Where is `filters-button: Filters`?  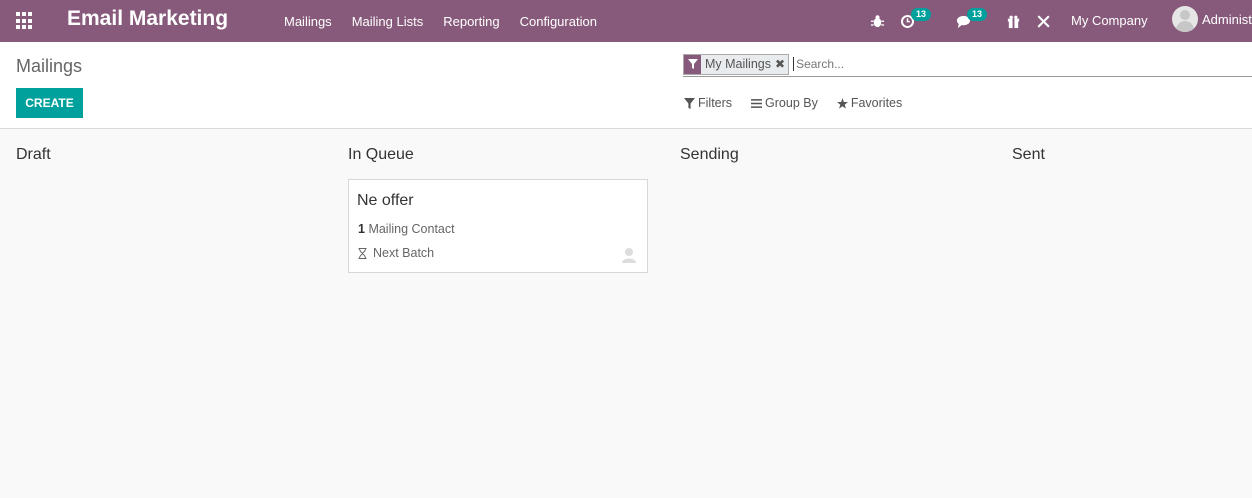
filters-button: Filters is located at coordinates (708, 103).